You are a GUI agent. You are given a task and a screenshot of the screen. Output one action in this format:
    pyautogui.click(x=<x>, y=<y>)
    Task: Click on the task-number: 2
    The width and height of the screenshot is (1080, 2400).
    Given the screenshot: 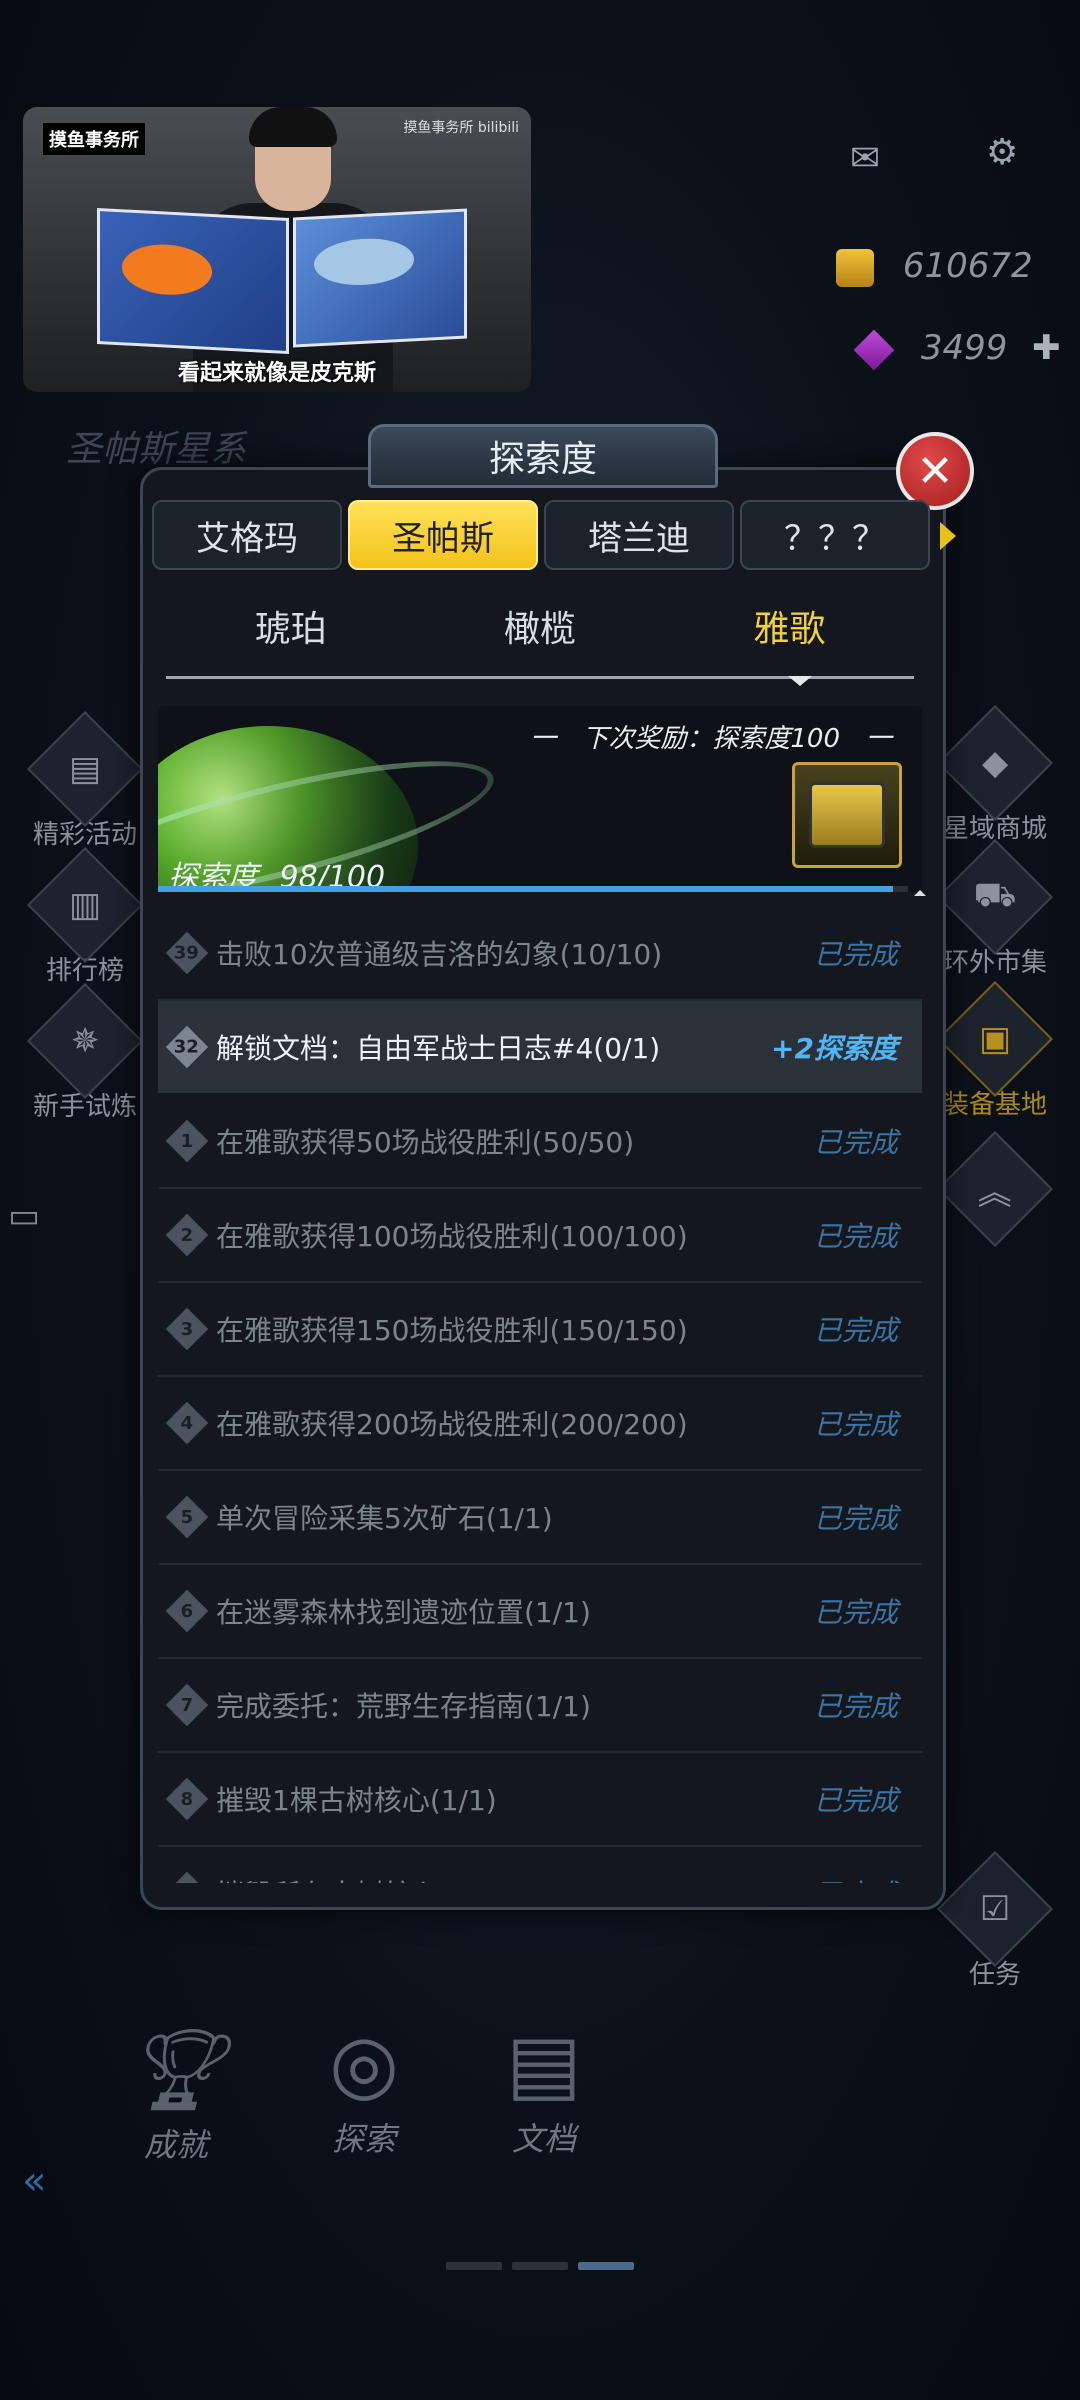 What is the action you would take?
    pyautogui.click(x=187, y=1235)
    